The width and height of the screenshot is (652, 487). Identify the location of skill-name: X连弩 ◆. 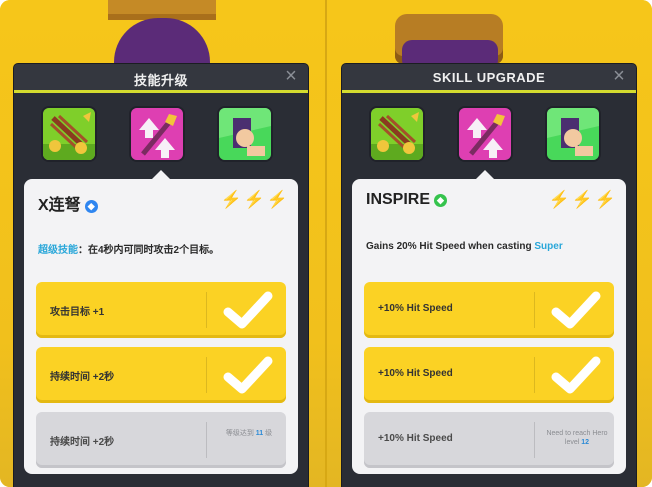
(68, 203).